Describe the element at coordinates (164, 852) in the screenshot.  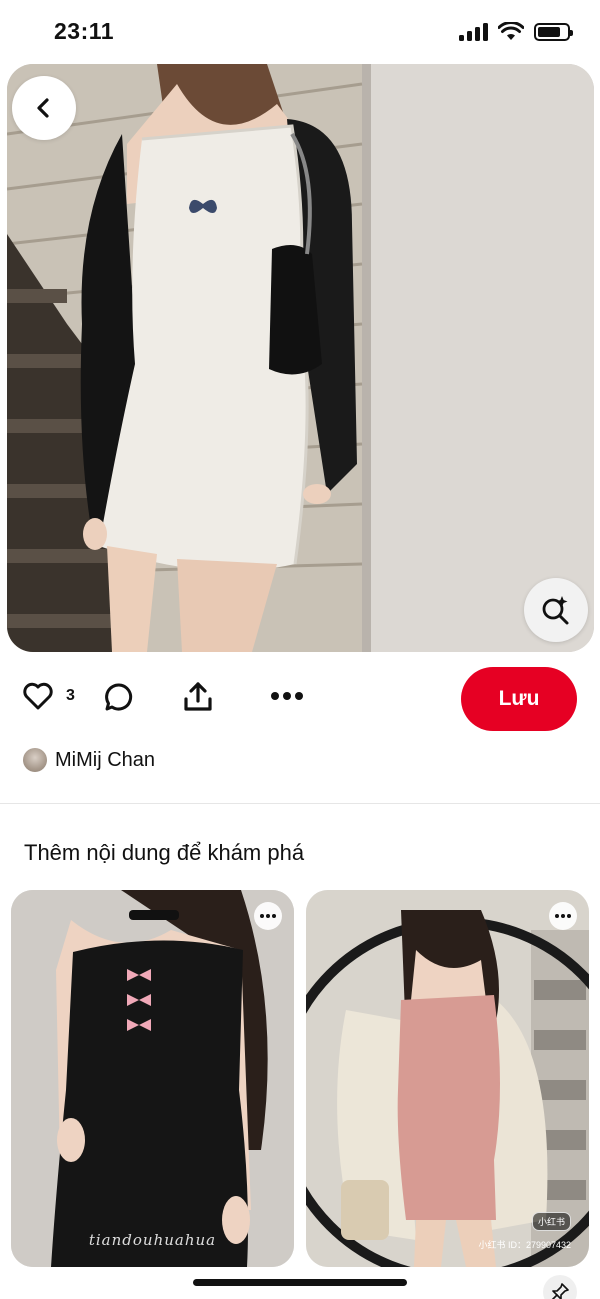
I see `more-to-explore-title: Thêm nội dung để khám phá` at that location.